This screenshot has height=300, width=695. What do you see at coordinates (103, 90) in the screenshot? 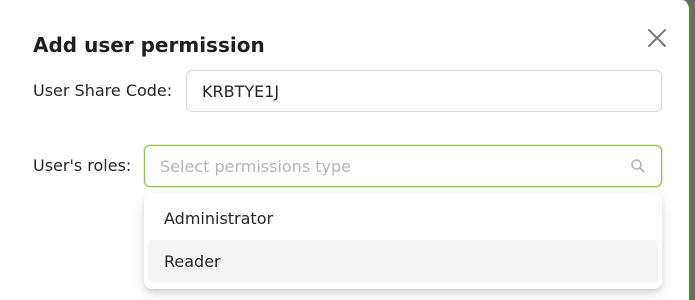
I see `share-code-label: User Share Code:` at bounding box center [103, 90].